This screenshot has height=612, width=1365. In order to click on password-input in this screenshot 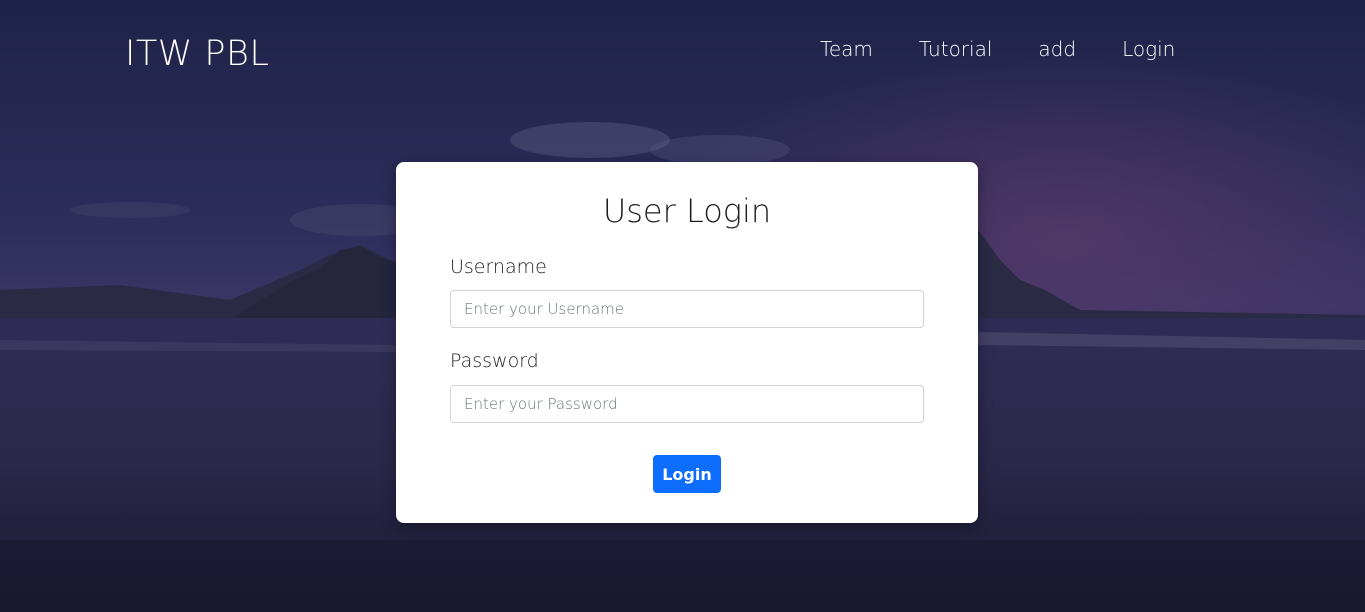, I will do `click(687, 404)`.